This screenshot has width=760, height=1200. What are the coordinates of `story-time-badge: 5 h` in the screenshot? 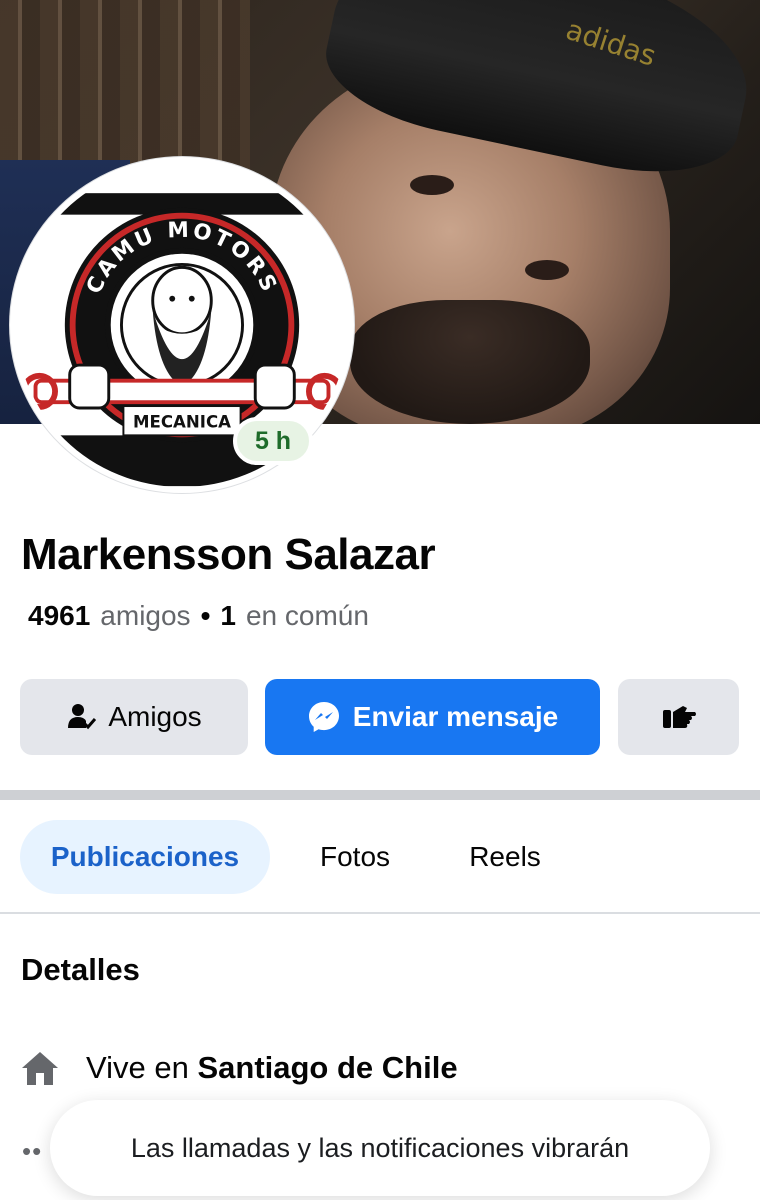 It's located at (273, 441).